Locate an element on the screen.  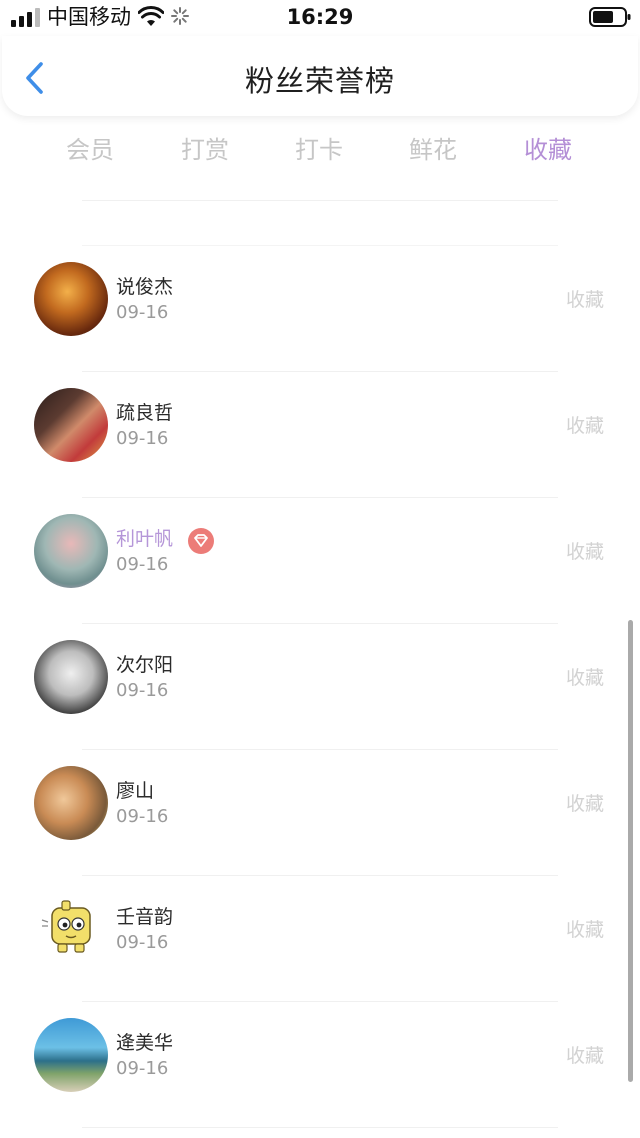
fan-name: 壬音韵 is located at coordinates (145, 917).